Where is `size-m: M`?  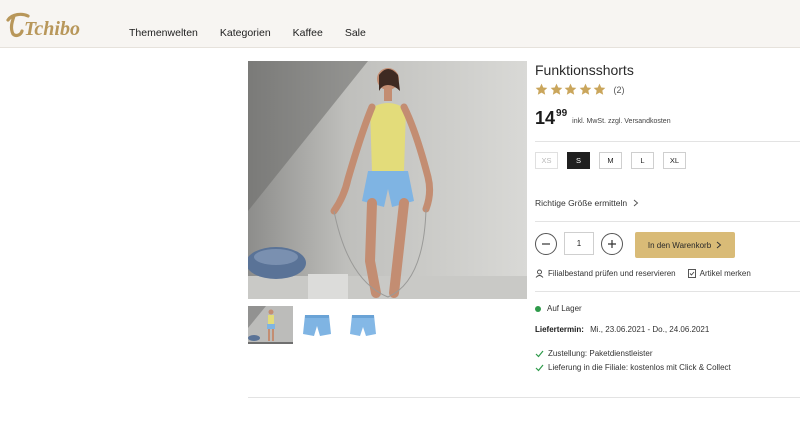
size-m: M is located at coordinates (610, 160).